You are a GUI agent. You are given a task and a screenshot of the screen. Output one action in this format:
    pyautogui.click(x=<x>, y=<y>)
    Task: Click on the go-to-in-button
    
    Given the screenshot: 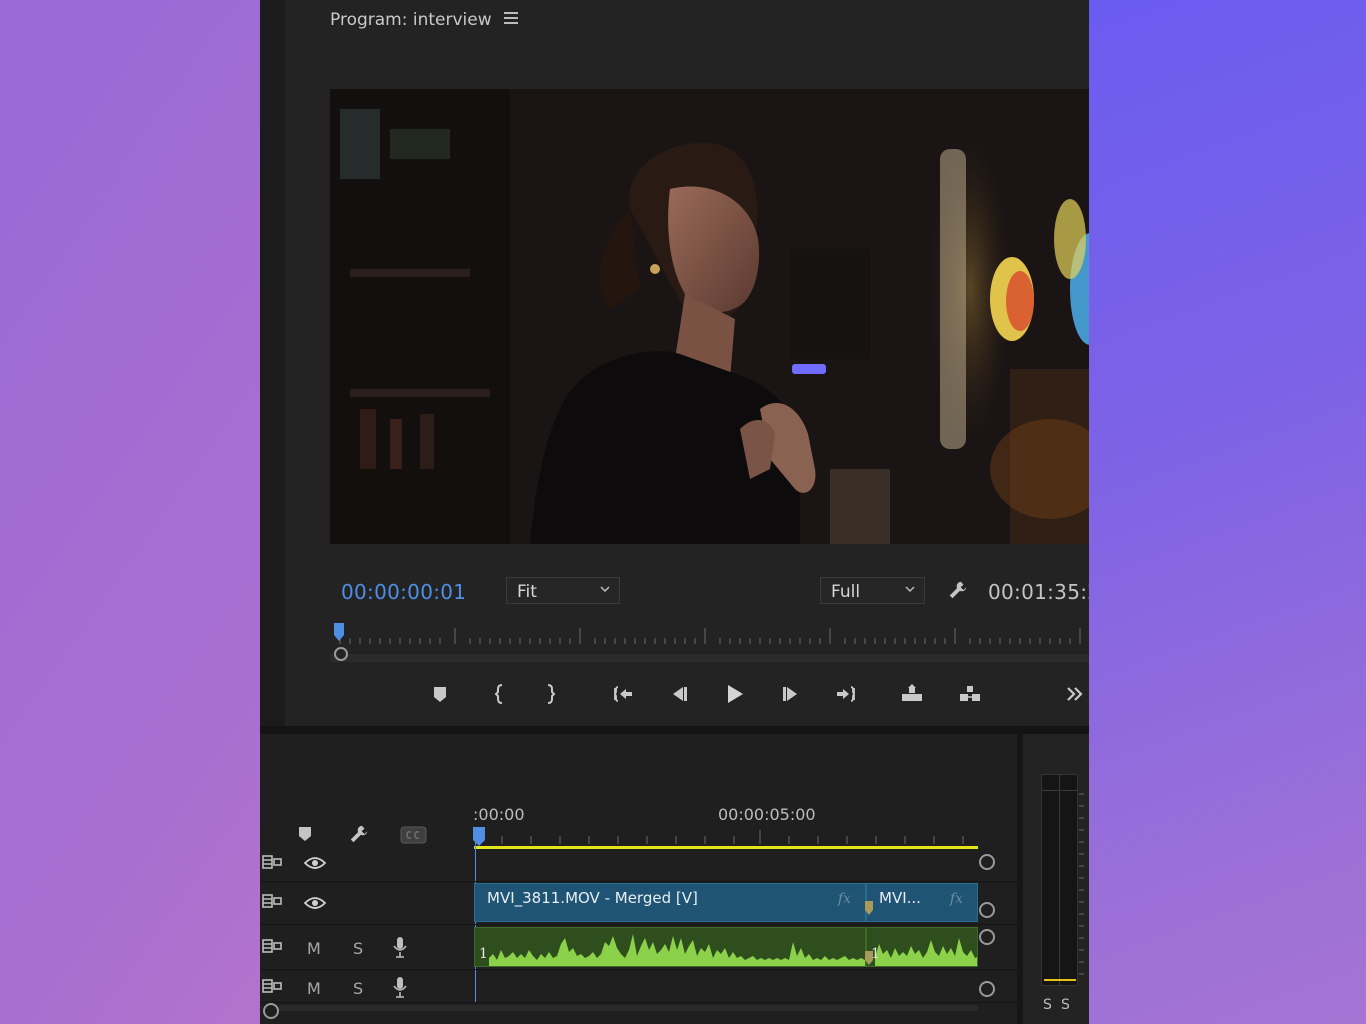 What is the action you would take?
    pyautogui.click(x=623, y=694)
    